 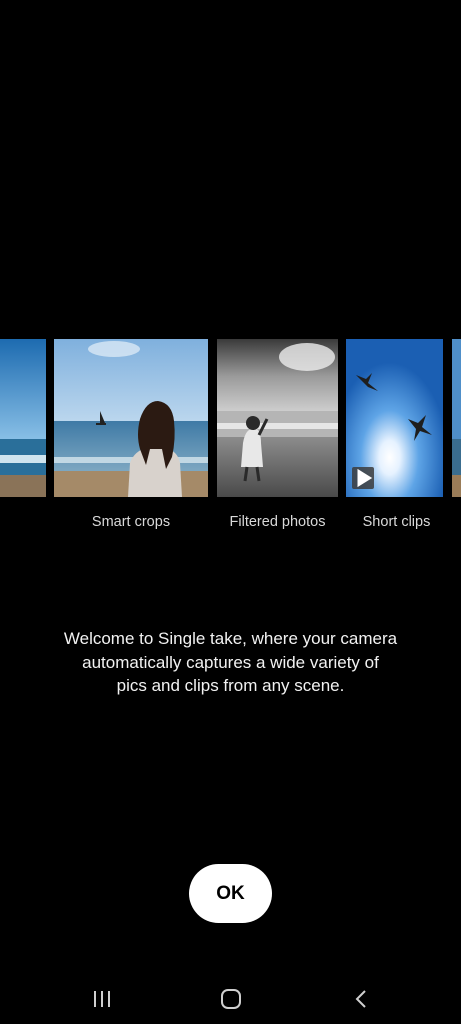 What do you see at coordinates (230, 893) in the screenshot?
I see `ok-button: OK` at bounding box center [230, 893].